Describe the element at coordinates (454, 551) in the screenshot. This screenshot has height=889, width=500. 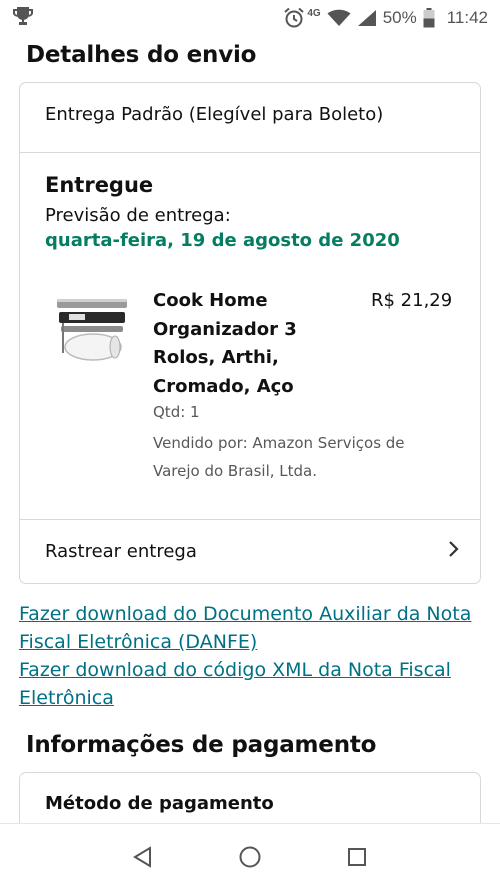
I see `chevron-right-icon` at that location.